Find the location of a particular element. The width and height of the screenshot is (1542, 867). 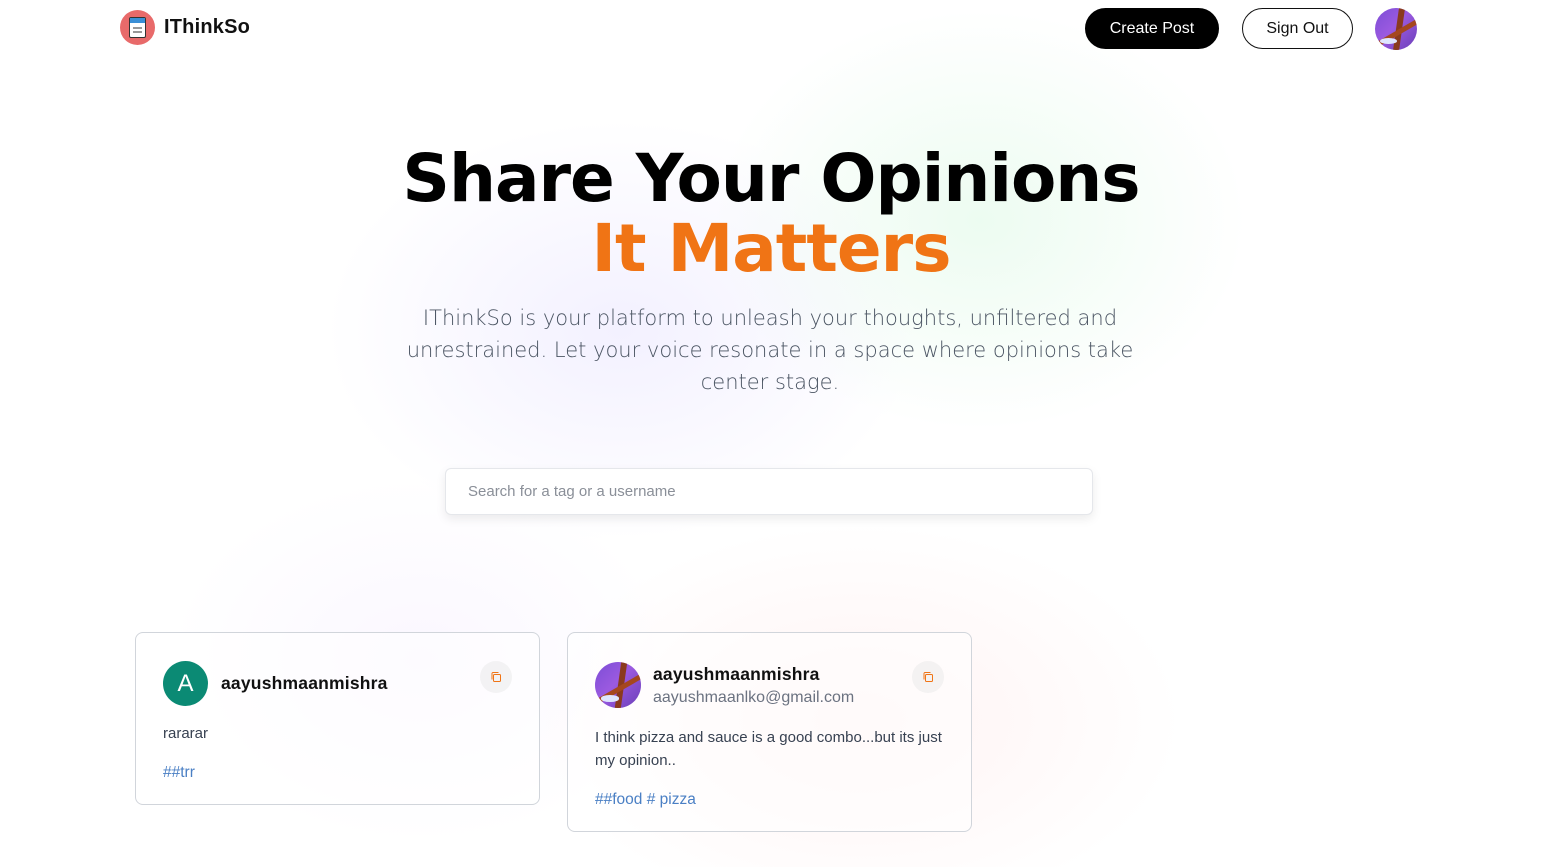

search-input is located at coordinates (769, 491).